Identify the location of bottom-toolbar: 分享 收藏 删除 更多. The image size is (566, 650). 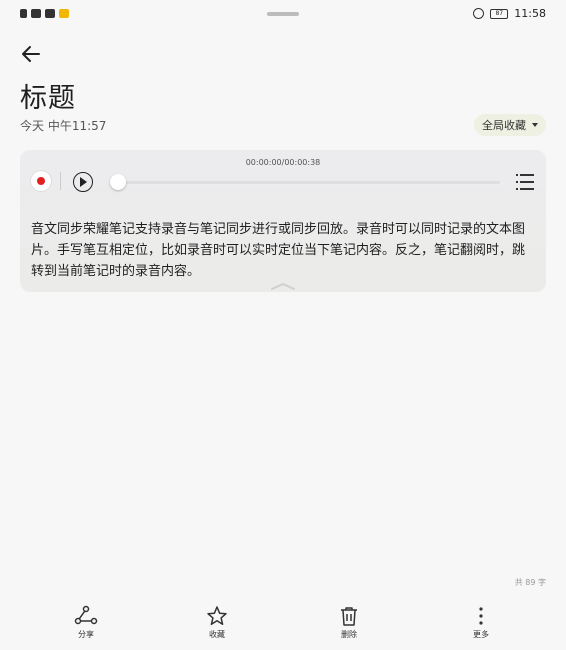
(283, 627).